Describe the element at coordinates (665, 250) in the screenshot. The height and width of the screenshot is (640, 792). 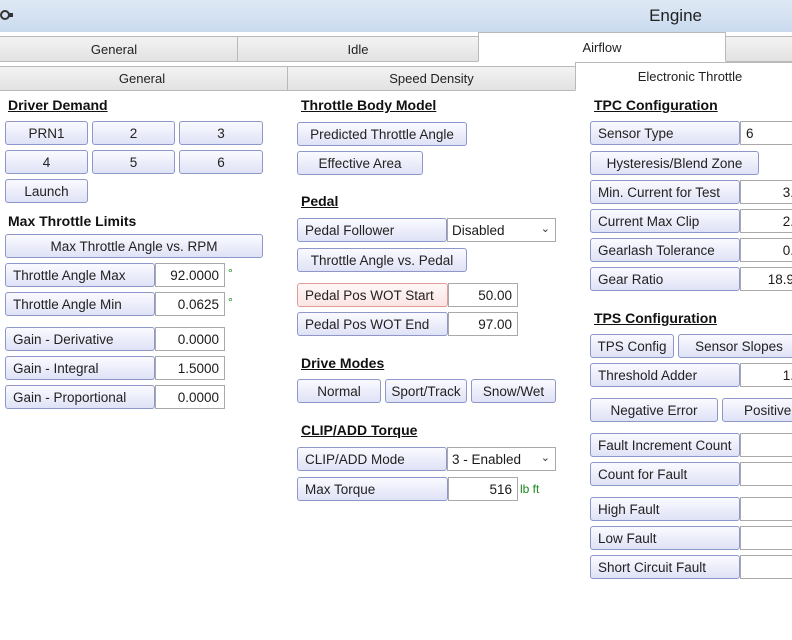
I see `gearlash-tolerance-label: Gearlash Tolerance` at that location.